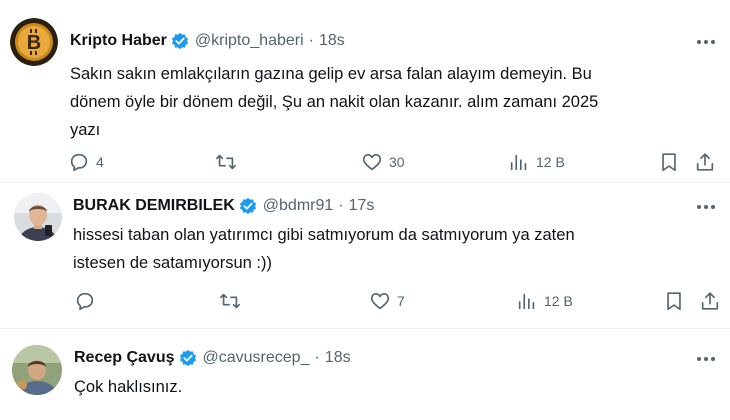 The width and height of the screenshot is (730, 420). Describe the element at coordinates (256, 358) in the screenshot. I see `author-handle: @cavusrecep_` at that location.